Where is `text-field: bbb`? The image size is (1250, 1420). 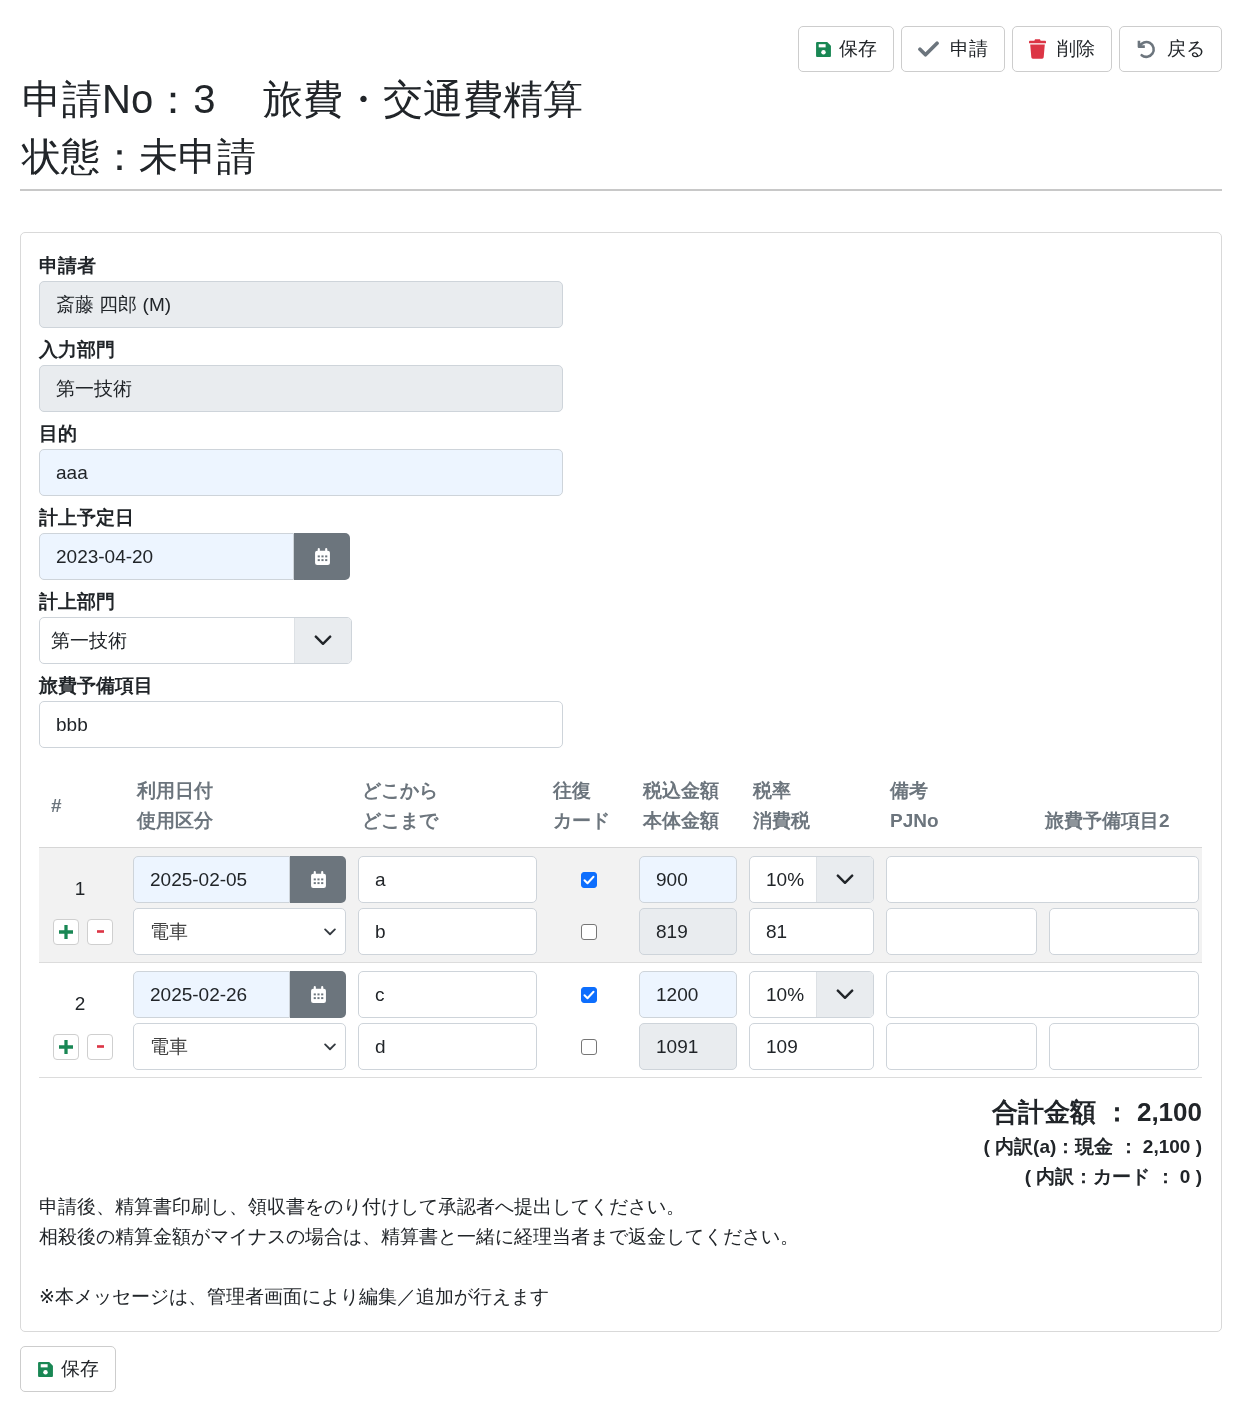
text-field: bbb is located at coordinates (301, 724).